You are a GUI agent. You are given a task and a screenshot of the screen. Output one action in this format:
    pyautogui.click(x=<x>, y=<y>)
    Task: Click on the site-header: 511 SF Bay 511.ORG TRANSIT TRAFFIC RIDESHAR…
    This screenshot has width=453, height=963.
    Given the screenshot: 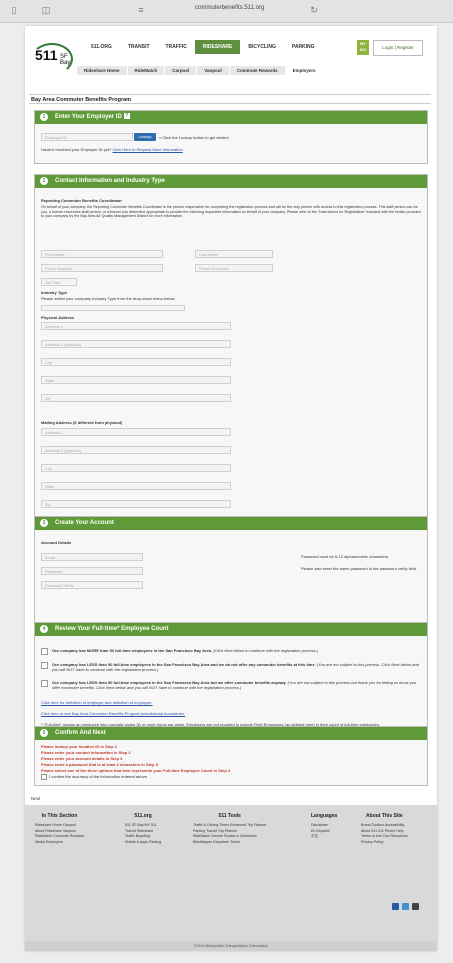 What is the action you would take?
    pyautogui.click(x=231, y=55)
    